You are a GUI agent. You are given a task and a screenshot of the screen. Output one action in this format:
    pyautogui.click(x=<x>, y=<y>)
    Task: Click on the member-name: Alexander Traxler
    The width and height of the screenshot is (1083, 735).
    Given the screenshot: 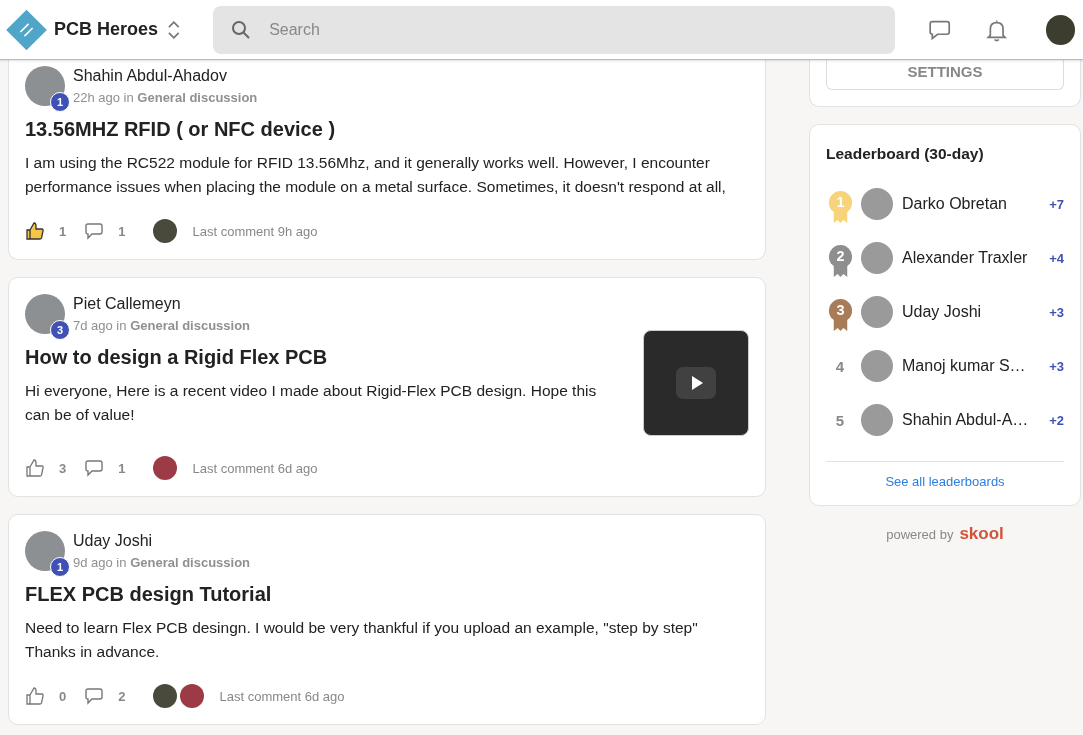 What is the action you would take?
    pyautogui.click(x=976, y=258)
    